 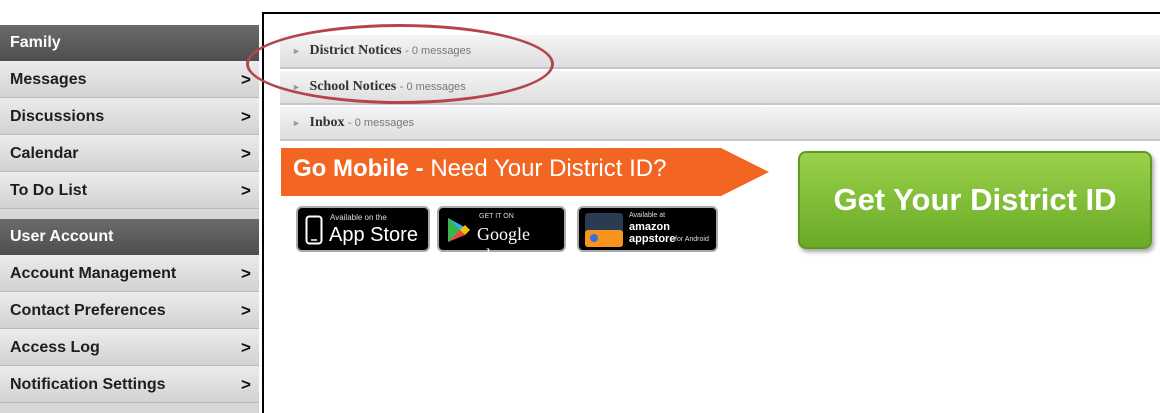 I want to click on sidebar-item-label: Access Log, so click(x=55, y=347).